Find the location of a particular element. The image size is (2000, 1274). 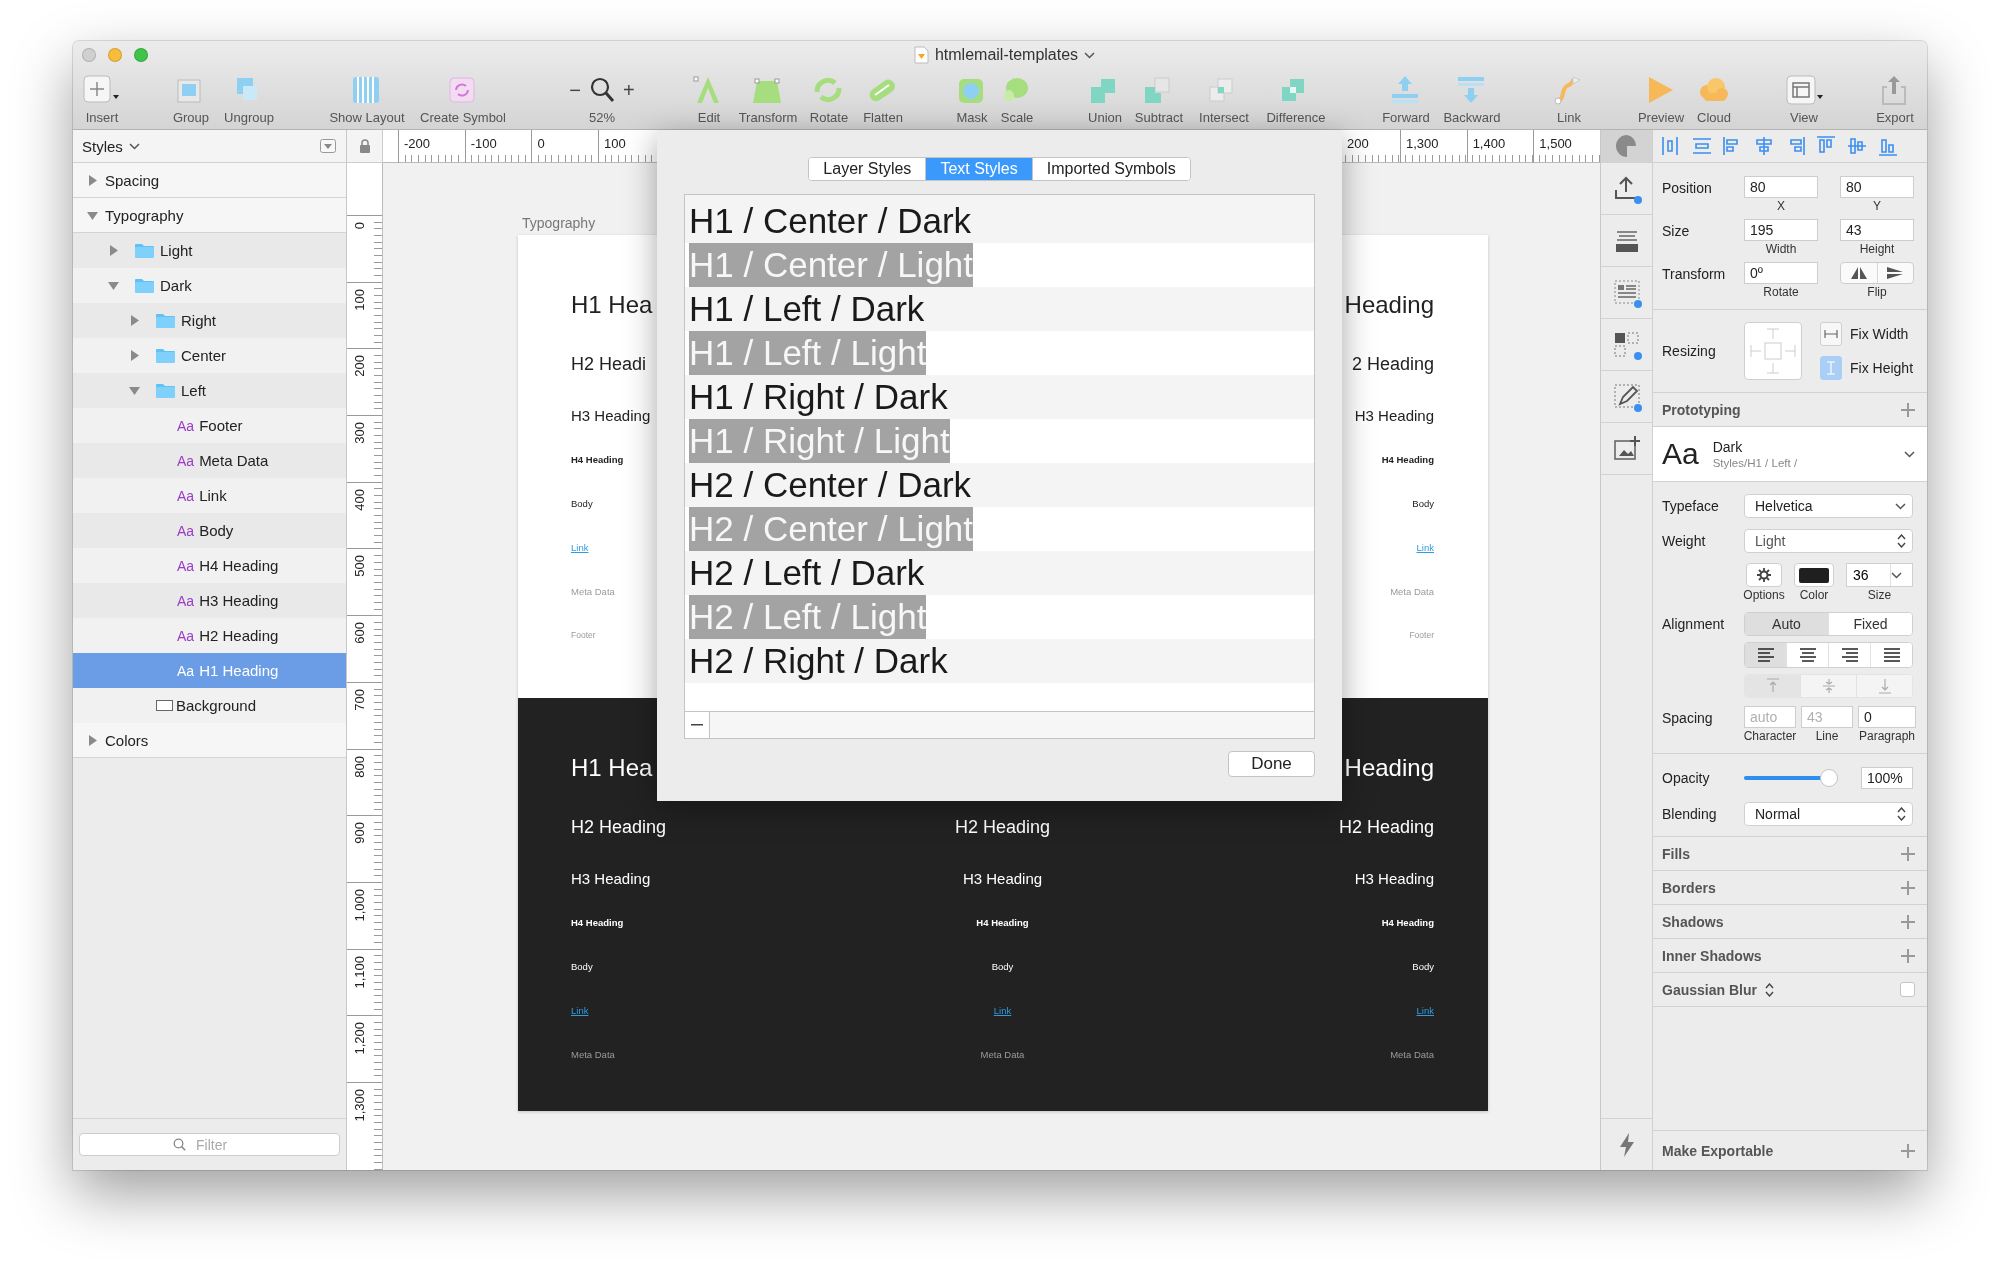

toolbar-button: Rotate is located at coordinates (829, 99).